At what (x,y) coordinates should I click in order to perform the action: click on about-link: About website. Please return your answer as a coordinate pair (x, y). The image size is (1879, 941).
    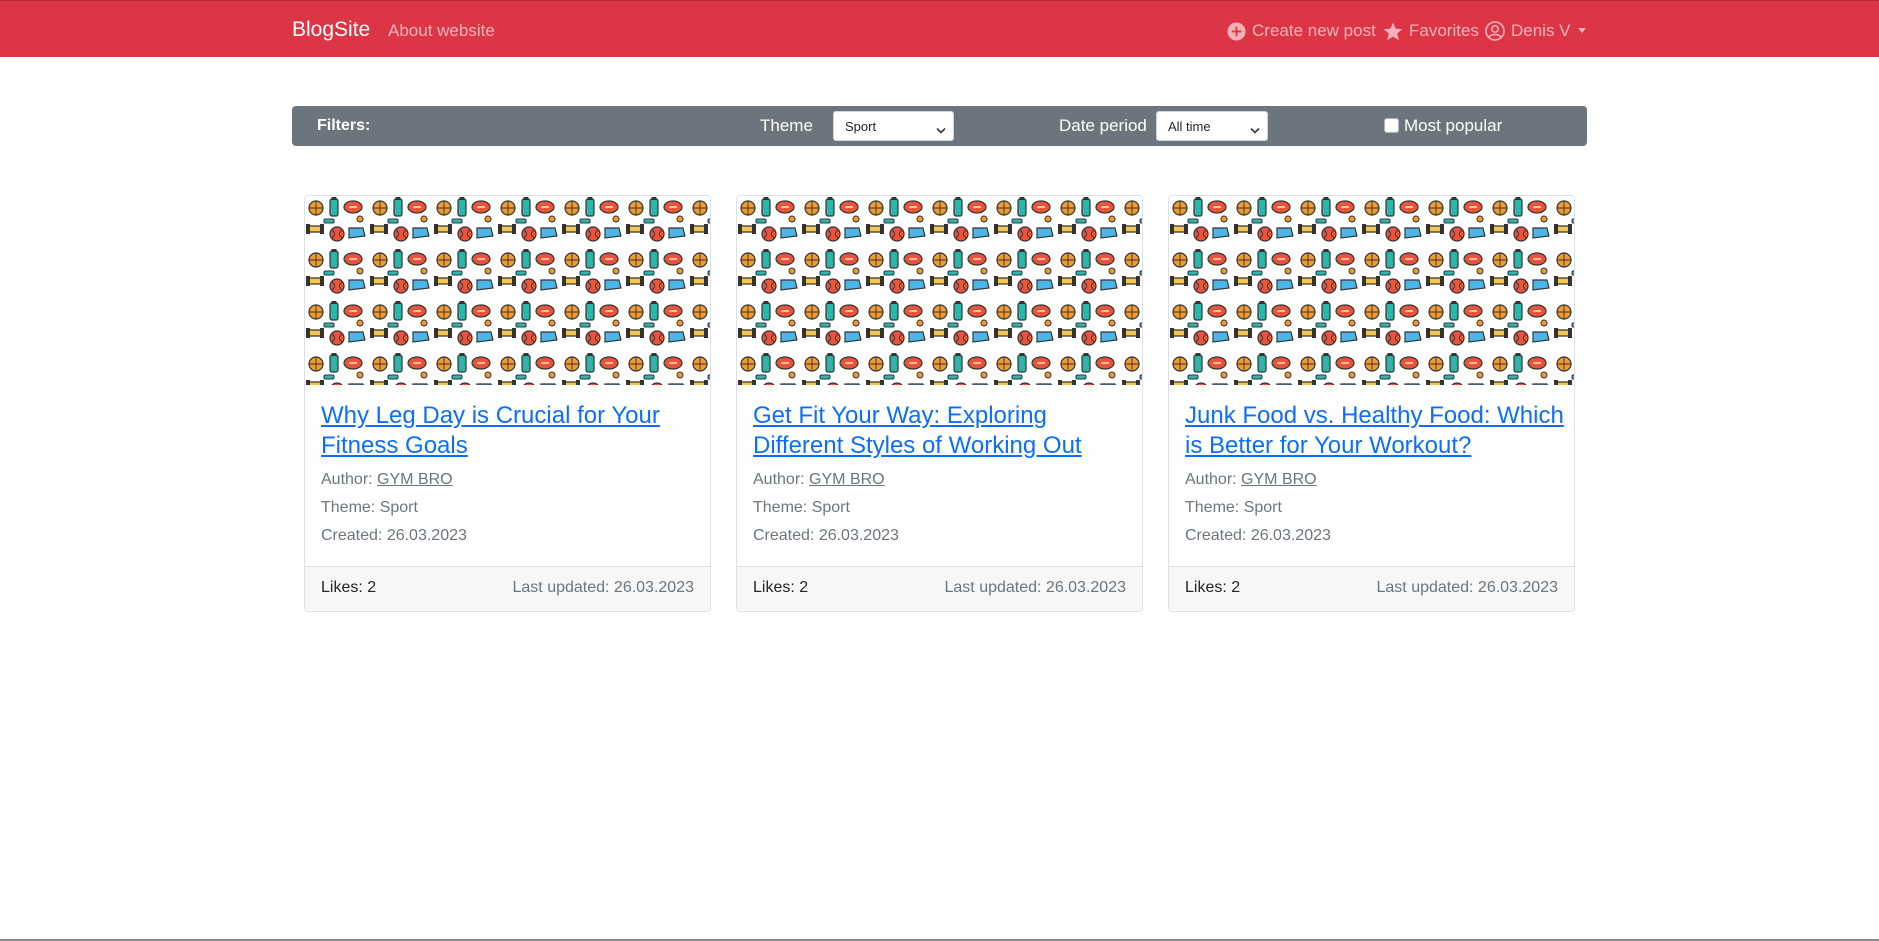
    Looking at the image, I should click on (441, 31).